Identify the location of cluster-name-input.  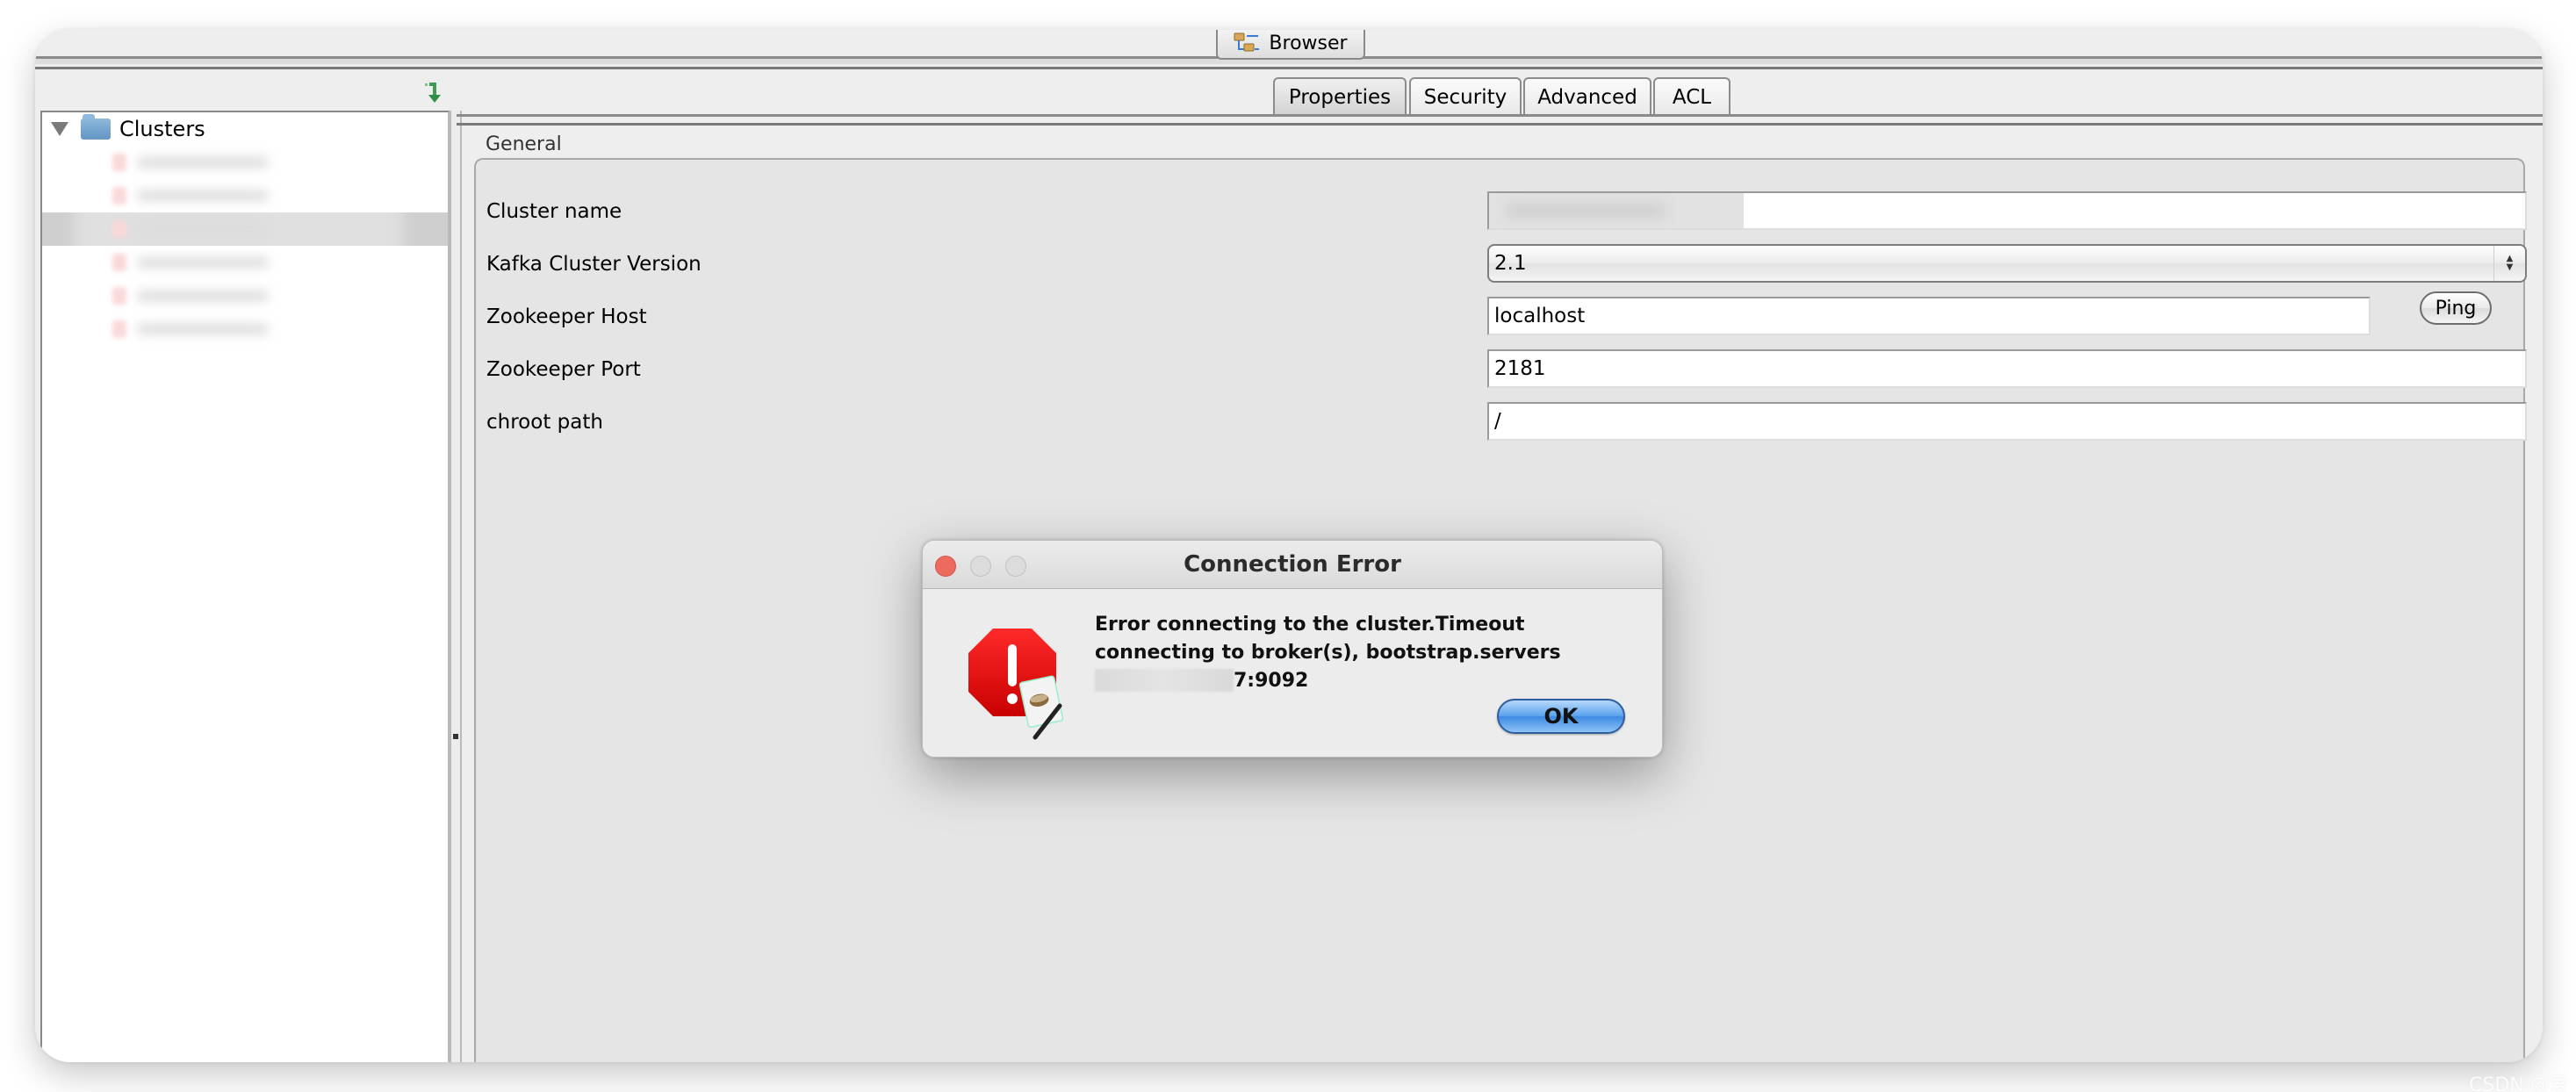
(2007, 210).